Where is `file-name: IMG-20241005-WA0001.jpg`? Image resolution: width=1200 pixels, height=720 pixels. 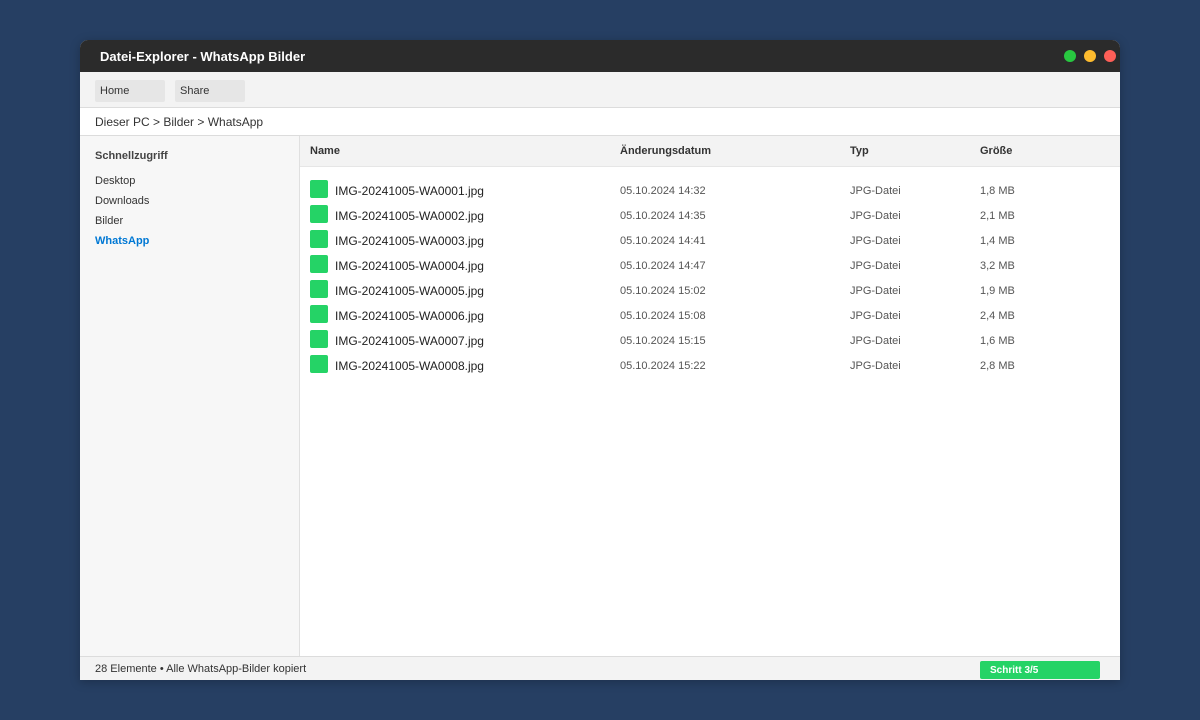 file-name: IMG-20241005-WA0001.jpg is located at coordinates (409, 191).